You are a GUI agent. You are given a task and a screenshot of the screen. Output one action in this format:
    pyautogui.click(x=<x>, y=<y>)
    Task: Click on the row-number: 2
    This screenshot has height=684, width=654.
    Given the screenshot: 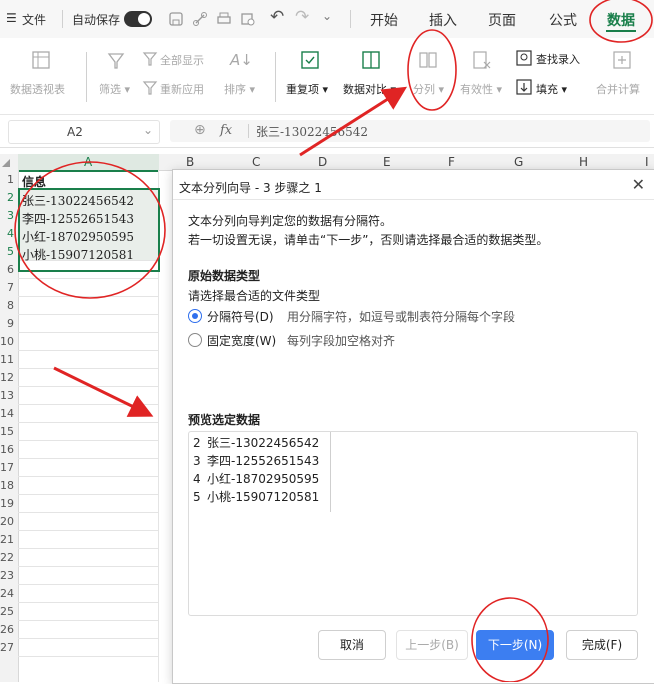 What is the action you would take?
    pyautogui.click(x=7, y=197)
    